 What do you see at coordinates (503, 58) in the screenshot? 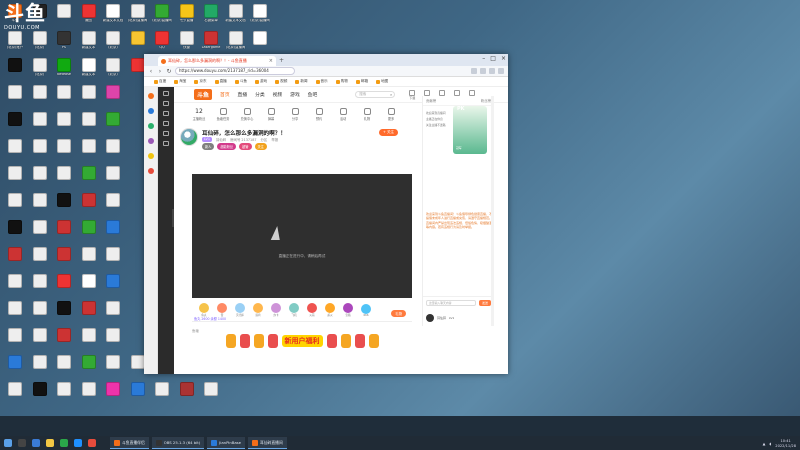
I see `close-window-button: ×` at bounding box center [503, 58].